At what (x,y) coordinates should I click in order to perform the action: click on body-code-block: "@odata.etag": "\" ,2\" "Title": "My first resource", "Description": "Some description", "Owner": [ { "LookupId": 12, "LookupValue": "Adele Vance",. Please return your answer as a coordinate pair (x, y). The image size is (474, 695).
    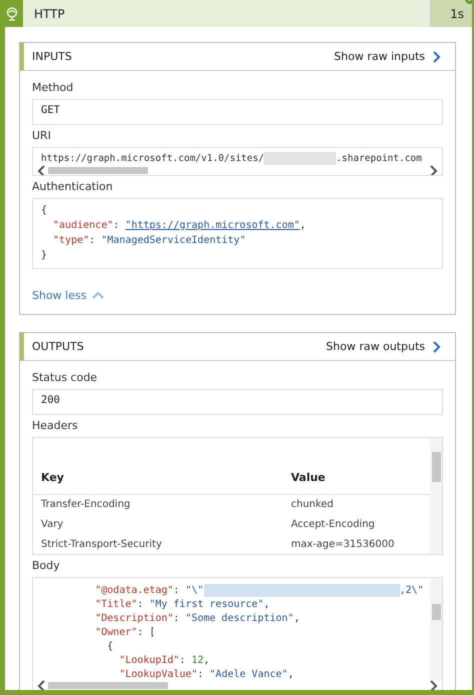
    Looking at the image, I should click on (237, 633).